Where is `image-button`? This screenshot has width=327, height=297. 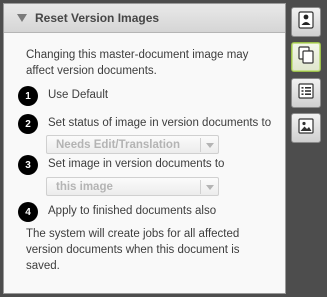
image-button is located at coordinates (306, 128).